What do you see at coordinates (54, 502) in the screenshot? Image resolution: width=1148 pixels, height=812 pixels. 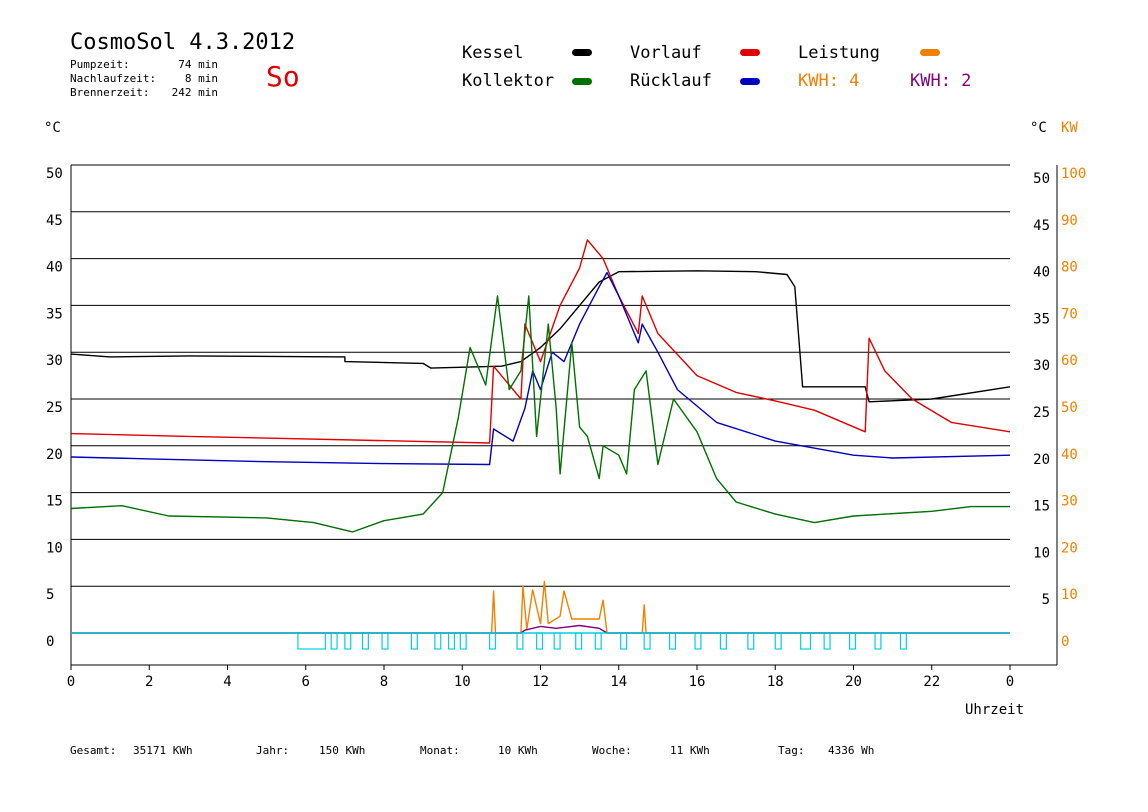 I see `y-tick-label: 15` at bounding box center [54, 502].